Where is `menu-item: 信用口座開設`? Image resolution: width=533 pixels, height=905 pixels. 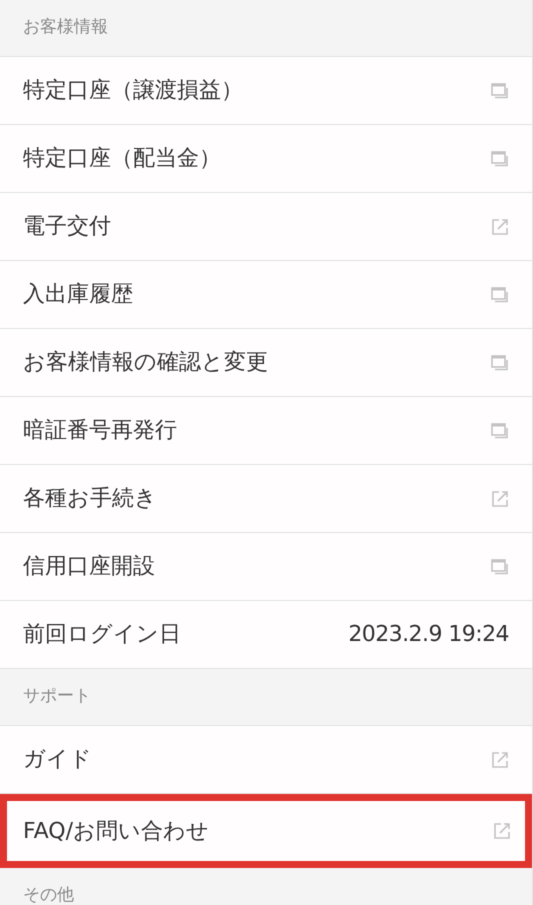 menu-item: 信用口座開設 is located at coordinates (266, 567).